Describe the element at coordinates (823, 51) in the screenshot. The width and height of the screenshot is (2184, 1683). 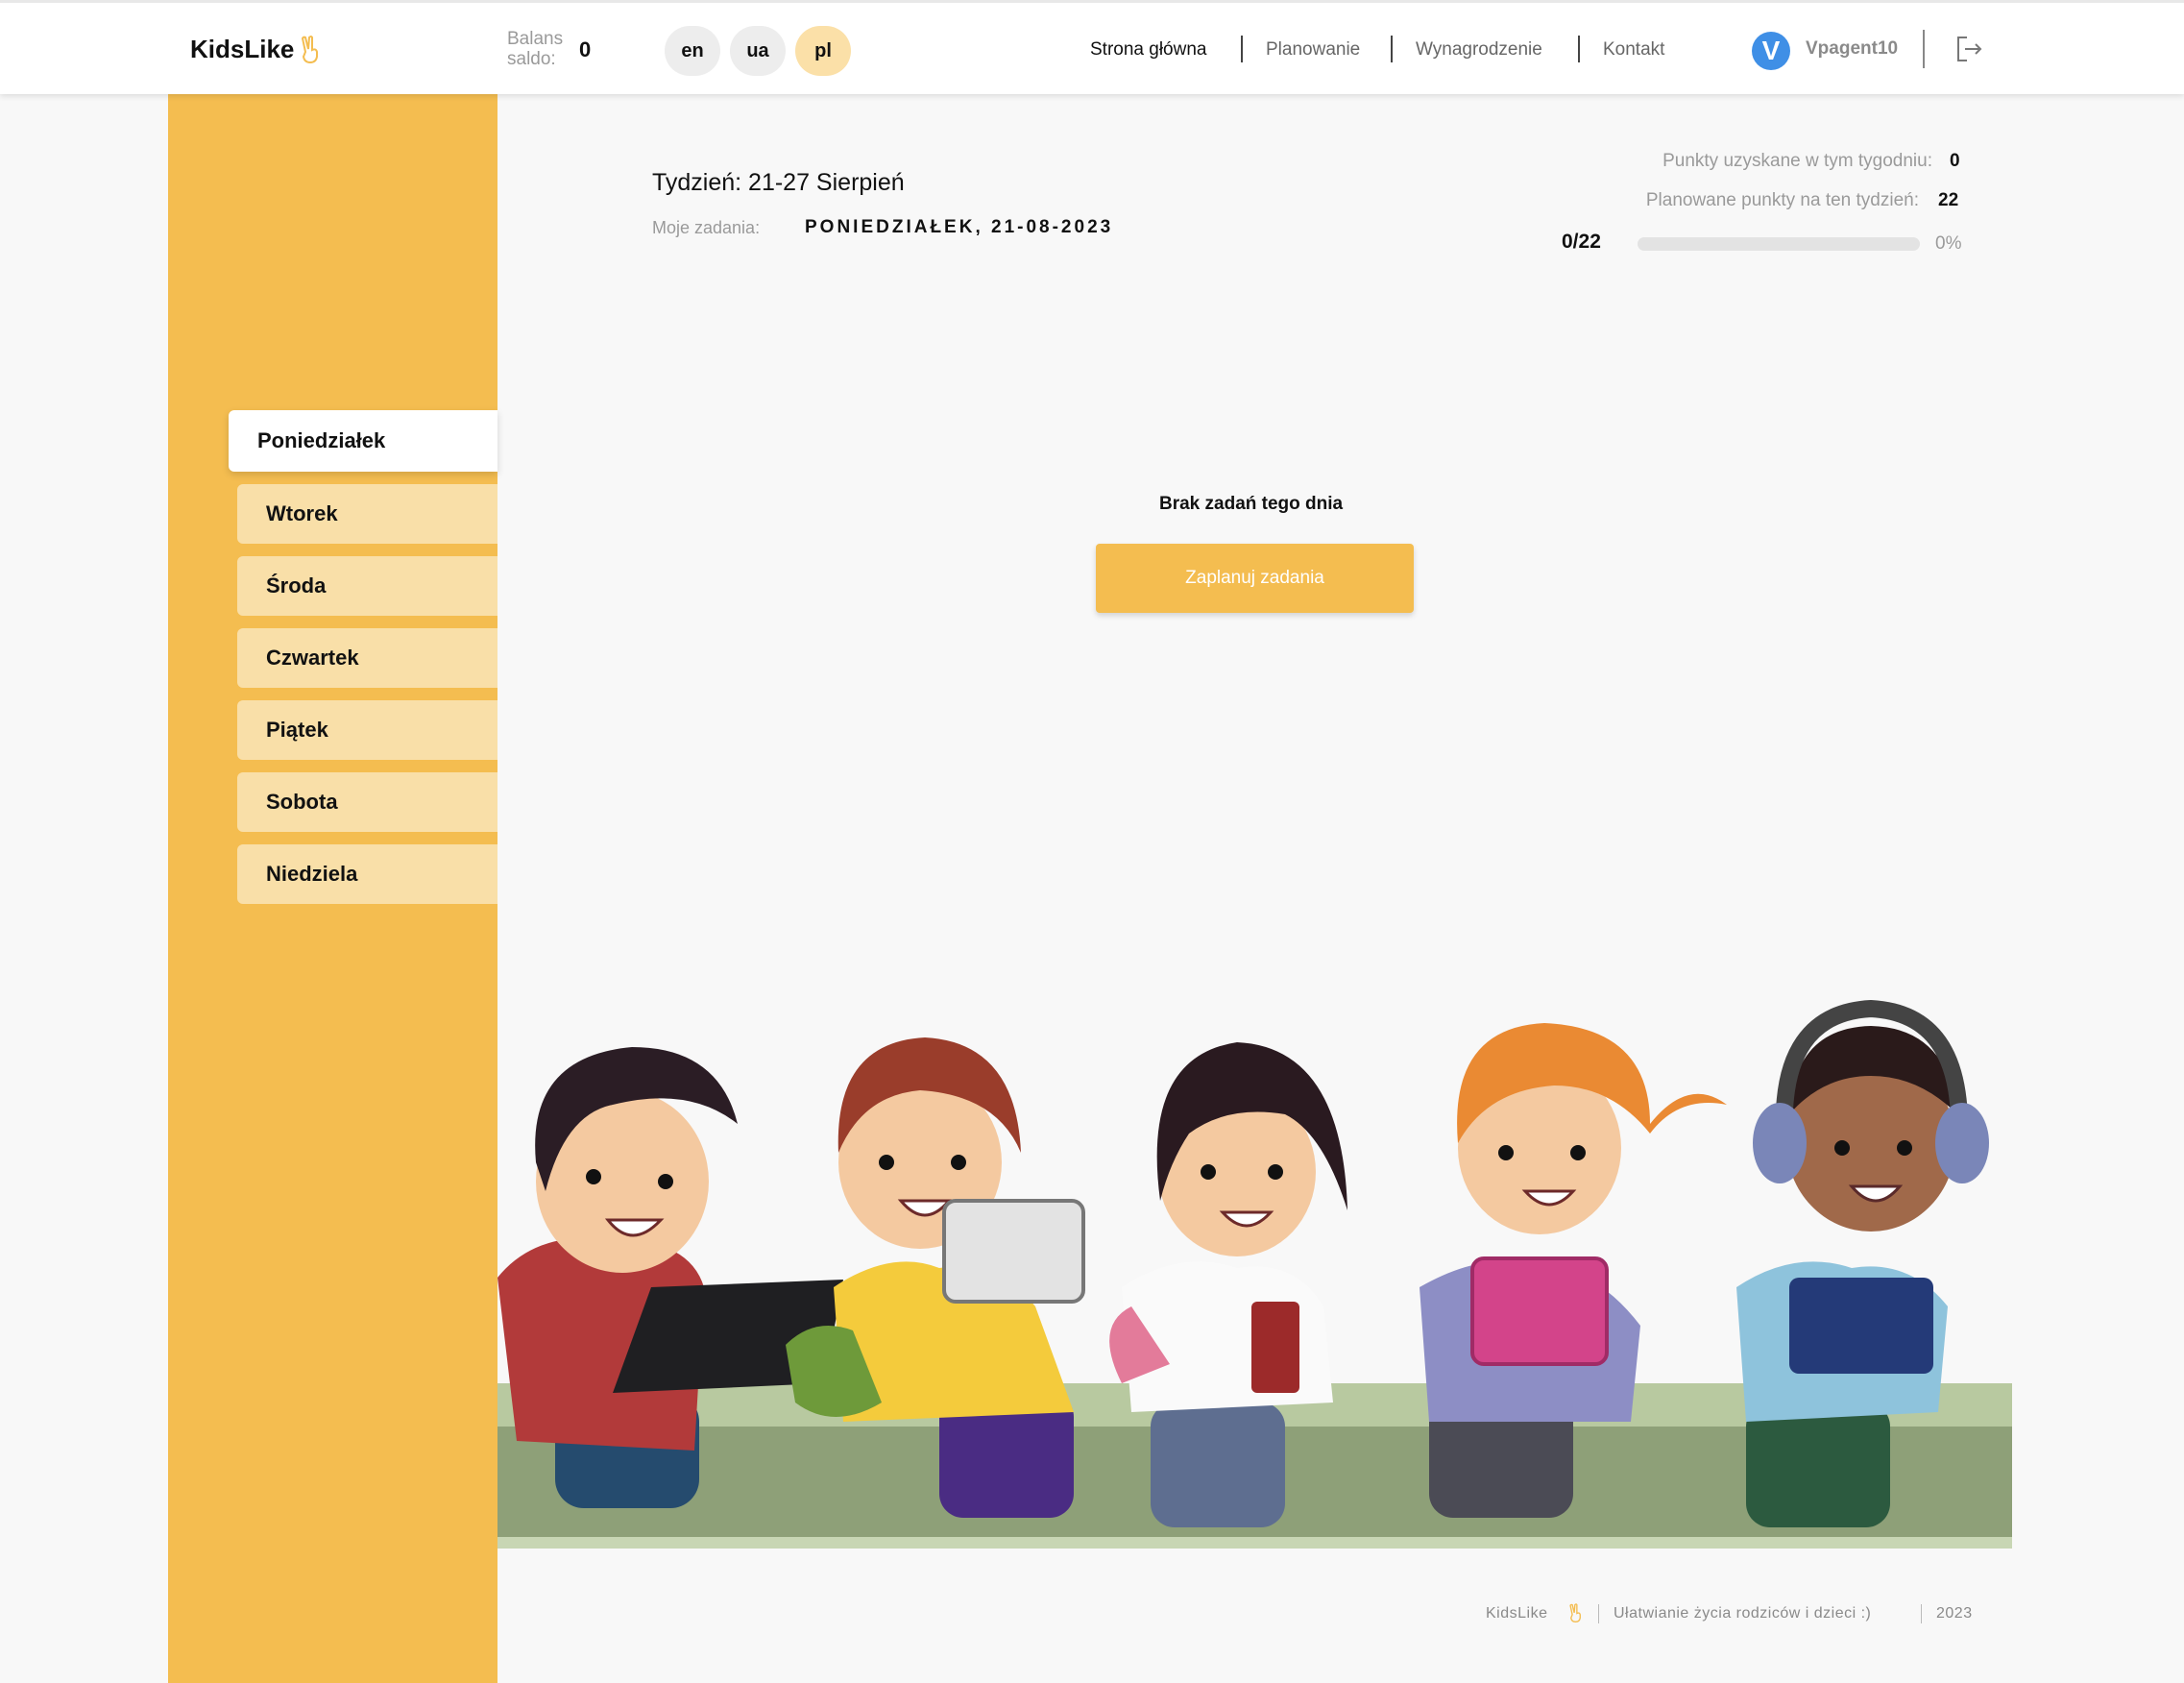
I see `lang-pl-button: pl` at that location.